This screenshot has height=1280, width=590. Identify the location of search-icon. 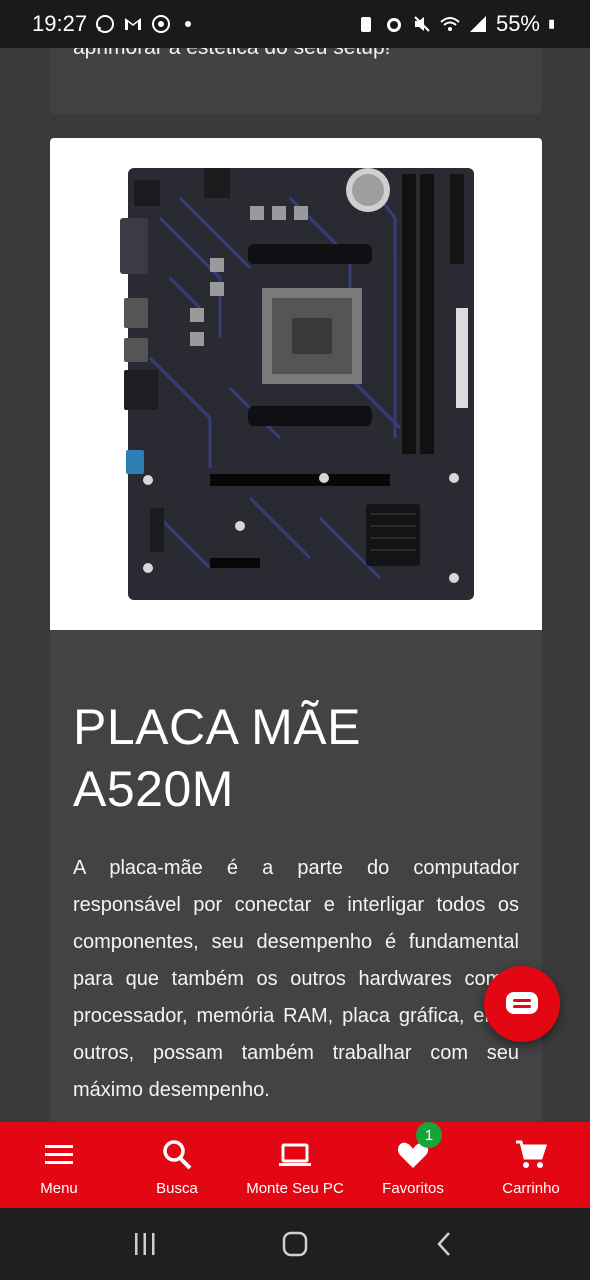
(177, 1155).